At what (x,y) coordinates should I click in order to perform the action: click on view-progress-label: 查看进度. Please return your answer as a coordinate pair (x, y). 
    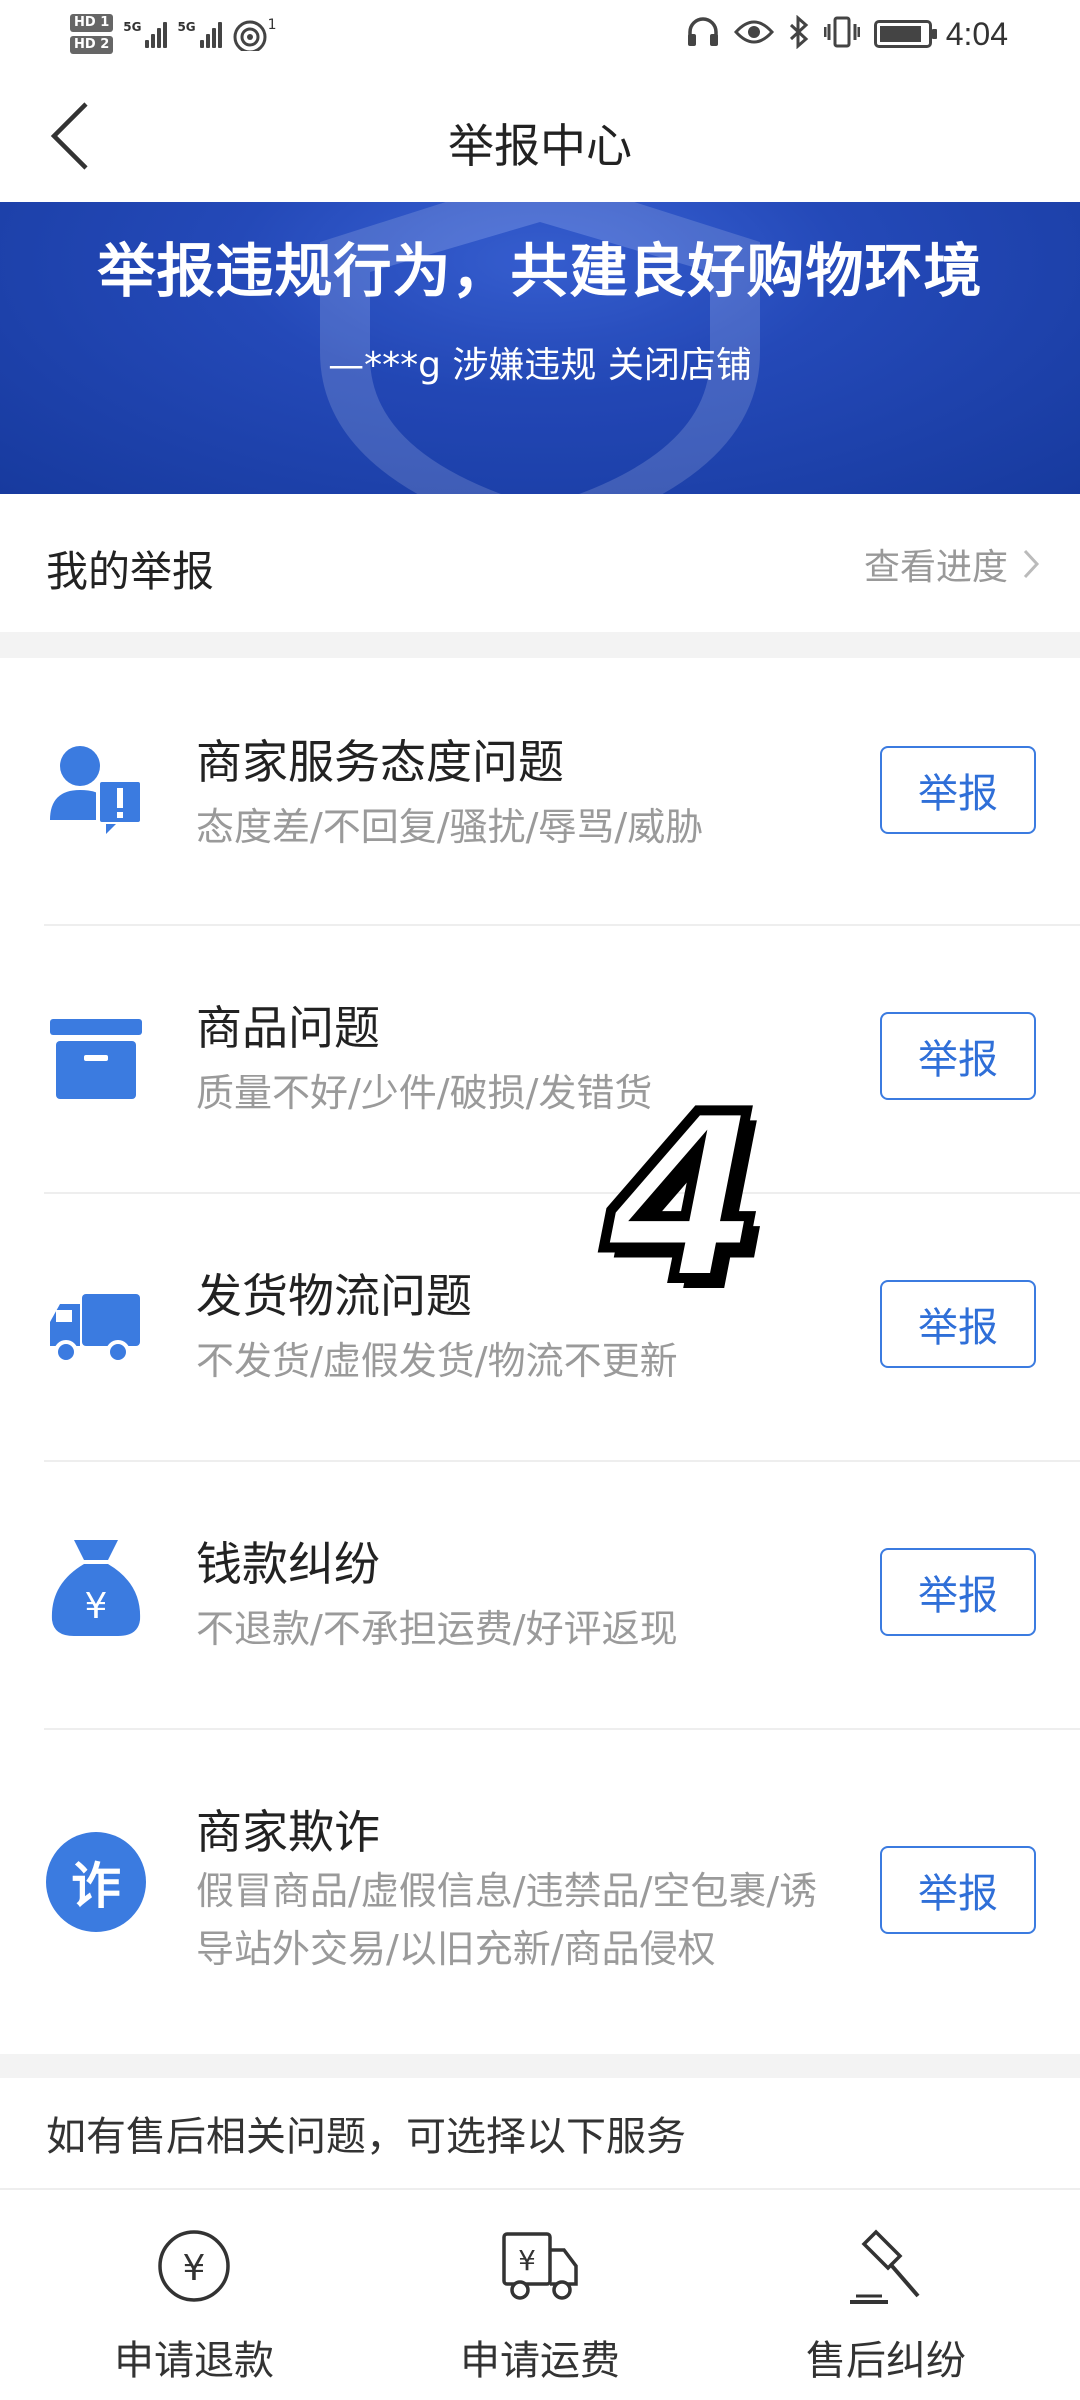
    Looking at the image, I should click on (935, 567).